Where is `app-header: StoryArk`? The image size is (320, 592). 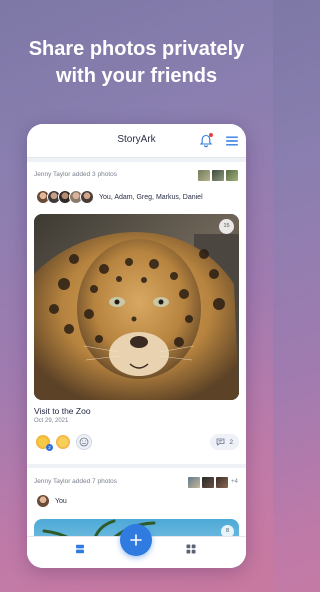 app-header: StoryArk is located at coordinates (136, 141).